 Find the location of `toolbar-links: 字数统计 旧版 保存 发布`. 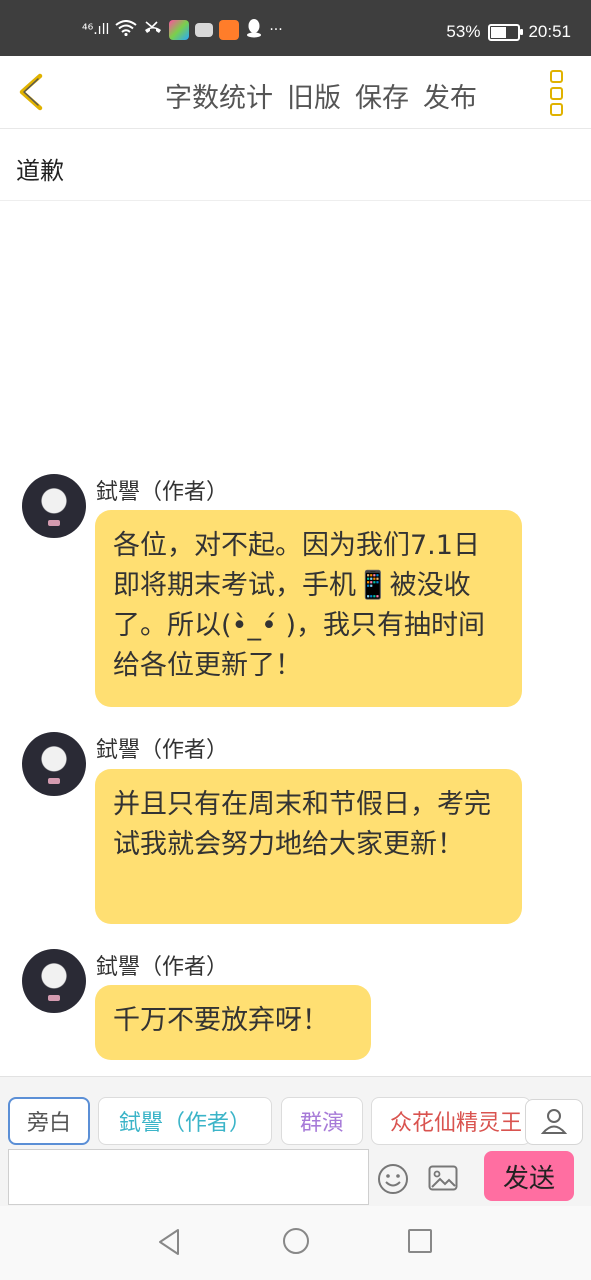

toolbar-links: 字数统计 旧版 保存 发布 is located at coordinates (328, 95).